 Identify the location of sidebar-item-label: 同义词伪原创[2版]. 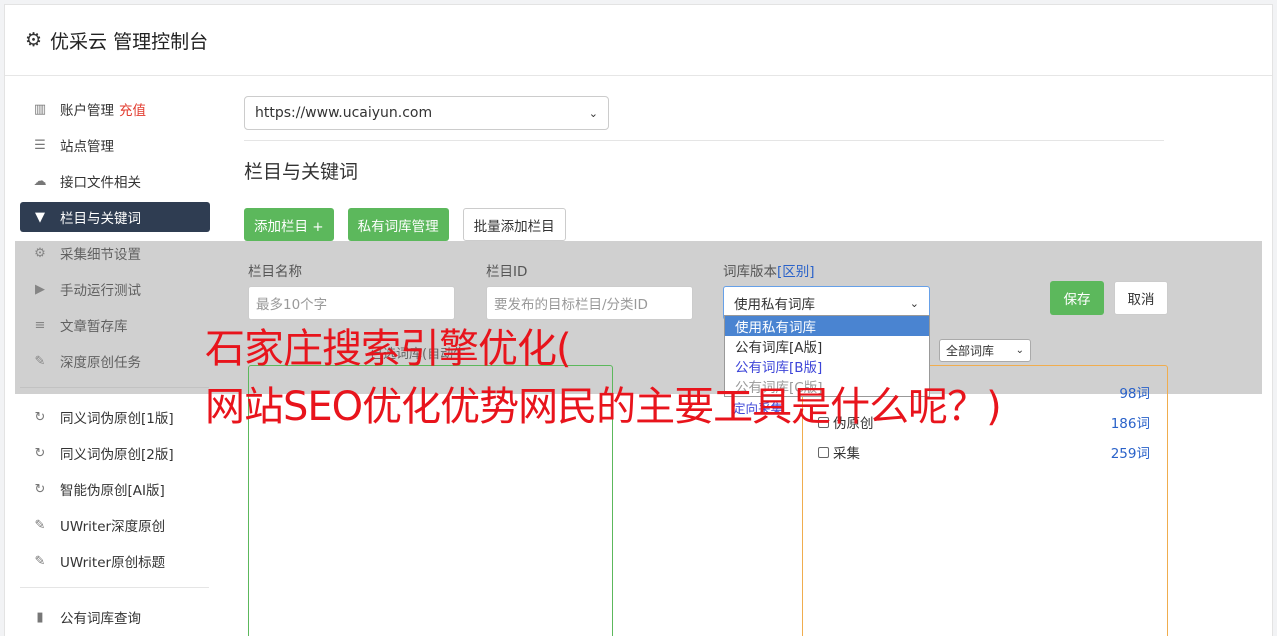
(117, 455).